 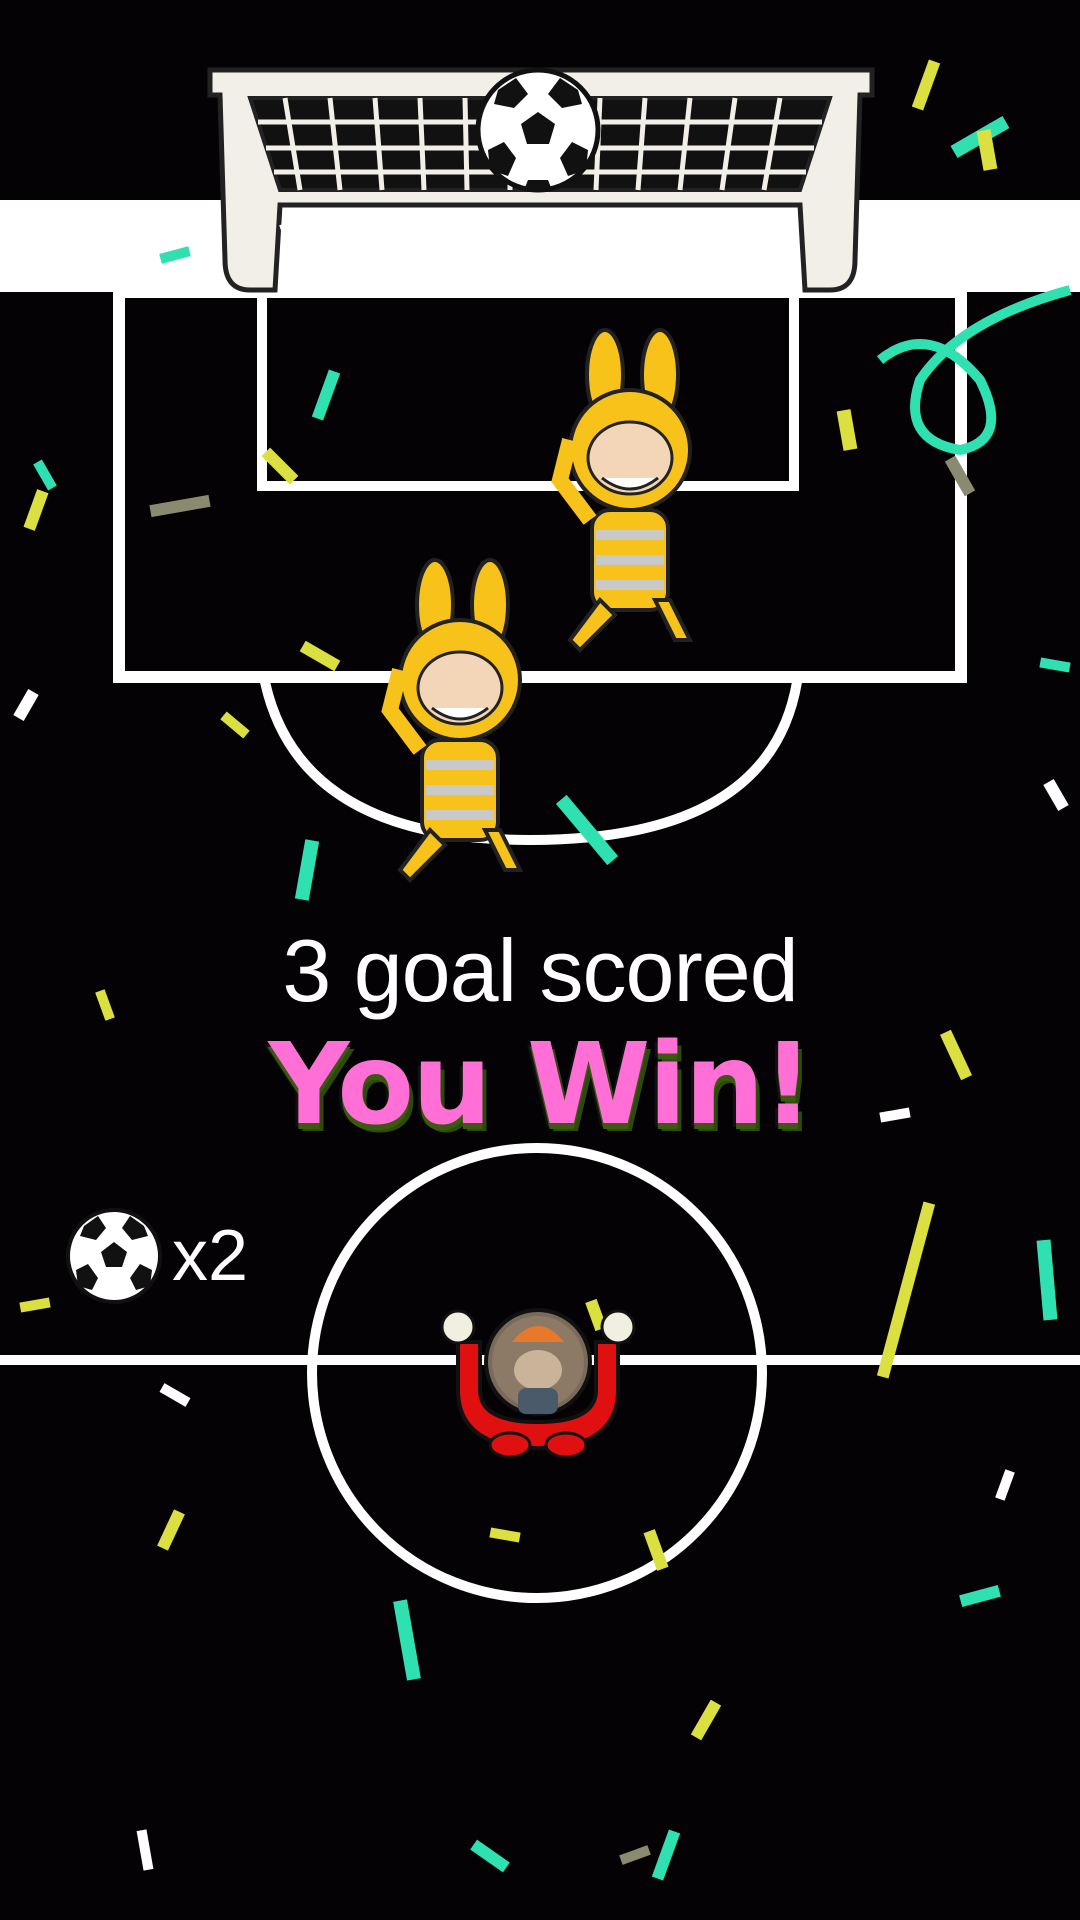 I want to click on you-win-banner: You Win!, so click(x=540, y=1085).